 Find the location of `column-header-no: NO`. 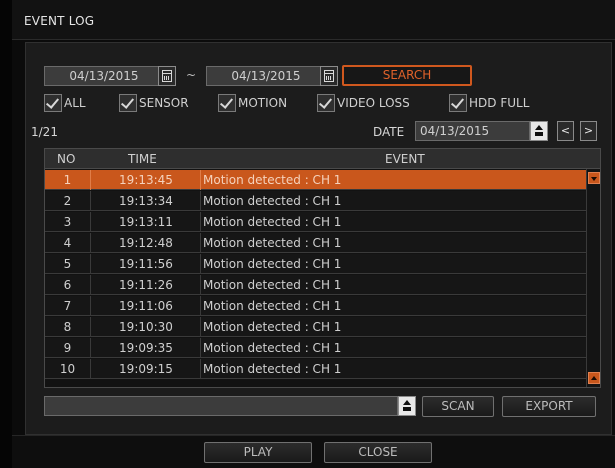

column-header-no: NO is located at coordinates (66, 159).